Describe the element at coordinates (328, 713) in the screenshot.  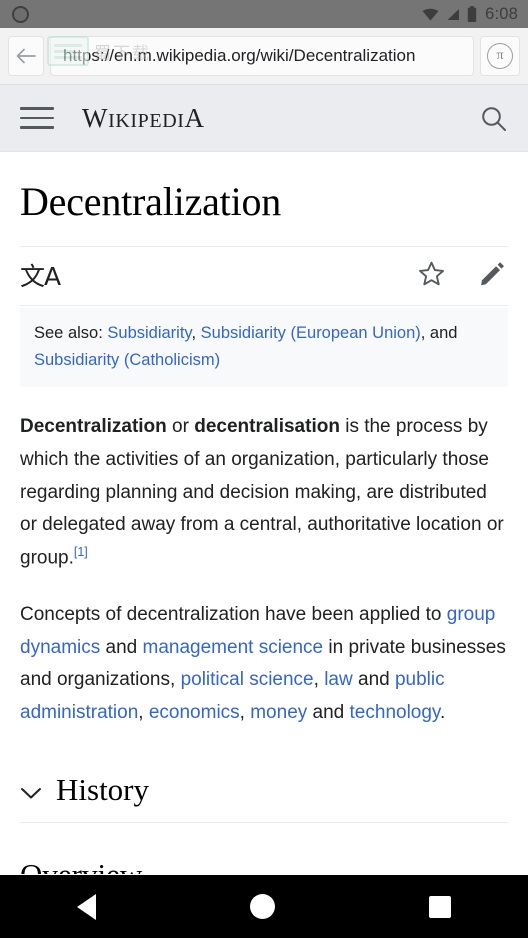
I see `p2-t8: and` at that location.